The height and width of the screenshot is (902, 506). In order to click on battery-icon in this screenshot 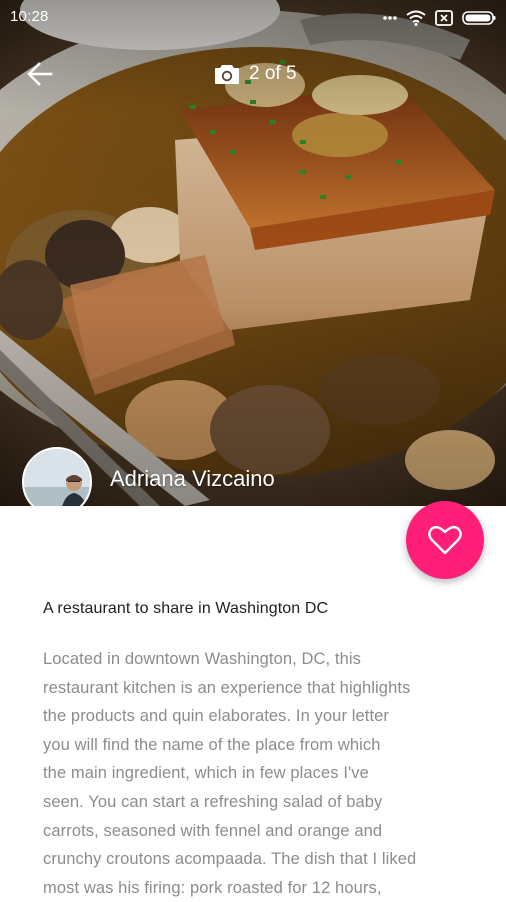, I will do `click(479, 18)`.